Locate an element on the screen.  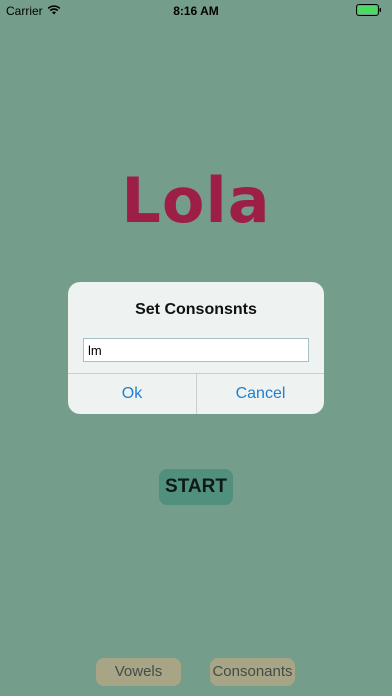
set-consonants-dialog: Set Consonsnts Ok Cancel is located at coordinates (196, 348).